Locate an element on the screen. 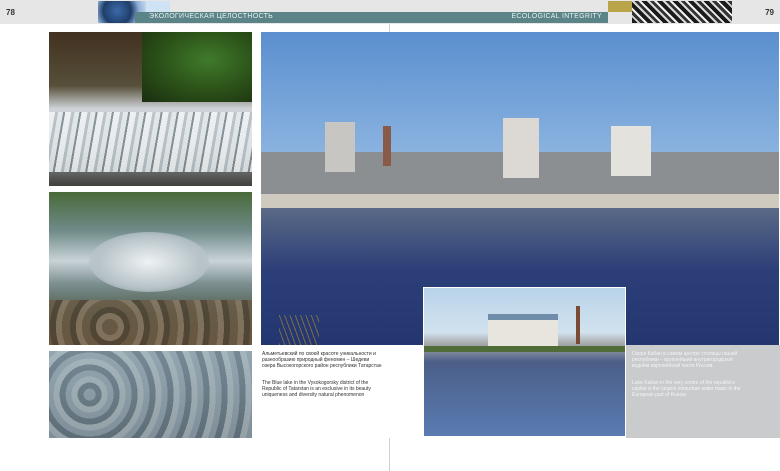 The height and width of the screenshot is (471, 780). gold-color-block is located at coordinates (620, 6).